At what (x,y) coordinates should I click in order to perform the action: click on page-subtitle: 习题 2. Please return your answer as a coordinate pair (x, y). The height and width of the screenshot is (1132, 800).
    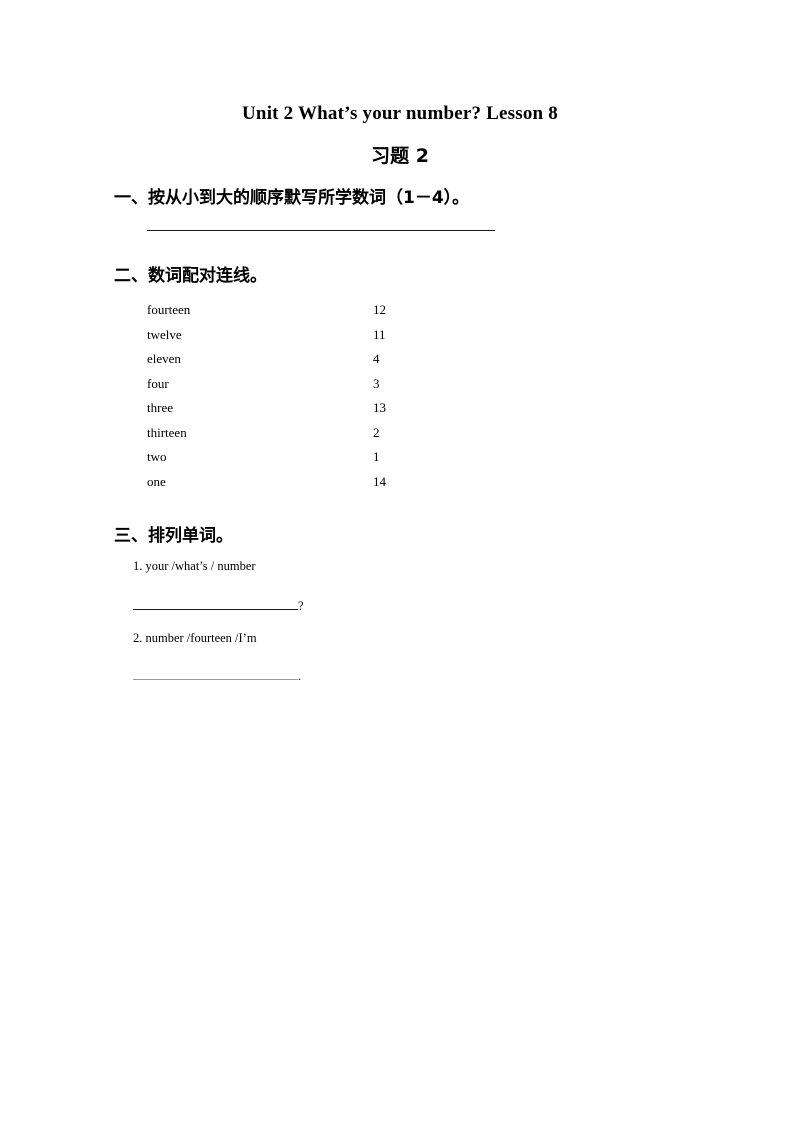
    Looking at the image, I should click on (400, 156).